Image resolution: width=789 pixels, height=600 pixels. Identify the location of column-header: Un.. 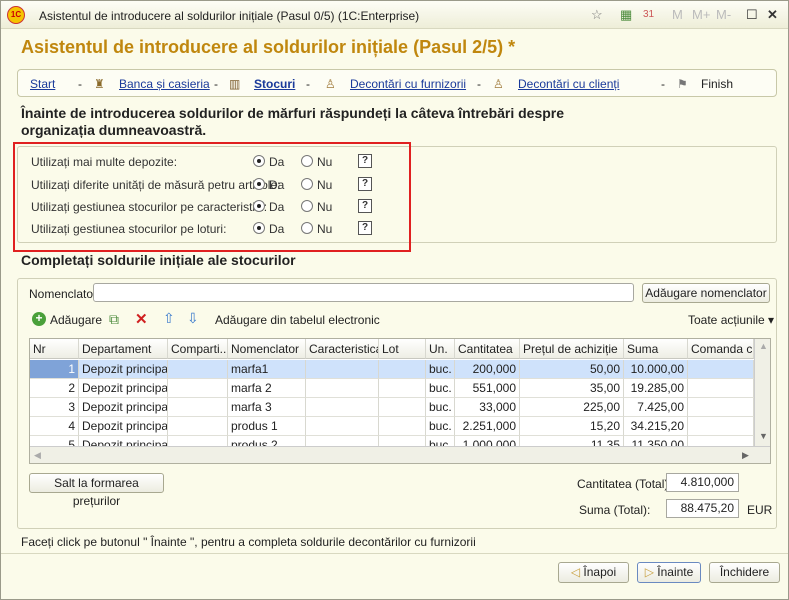
(440, 349).